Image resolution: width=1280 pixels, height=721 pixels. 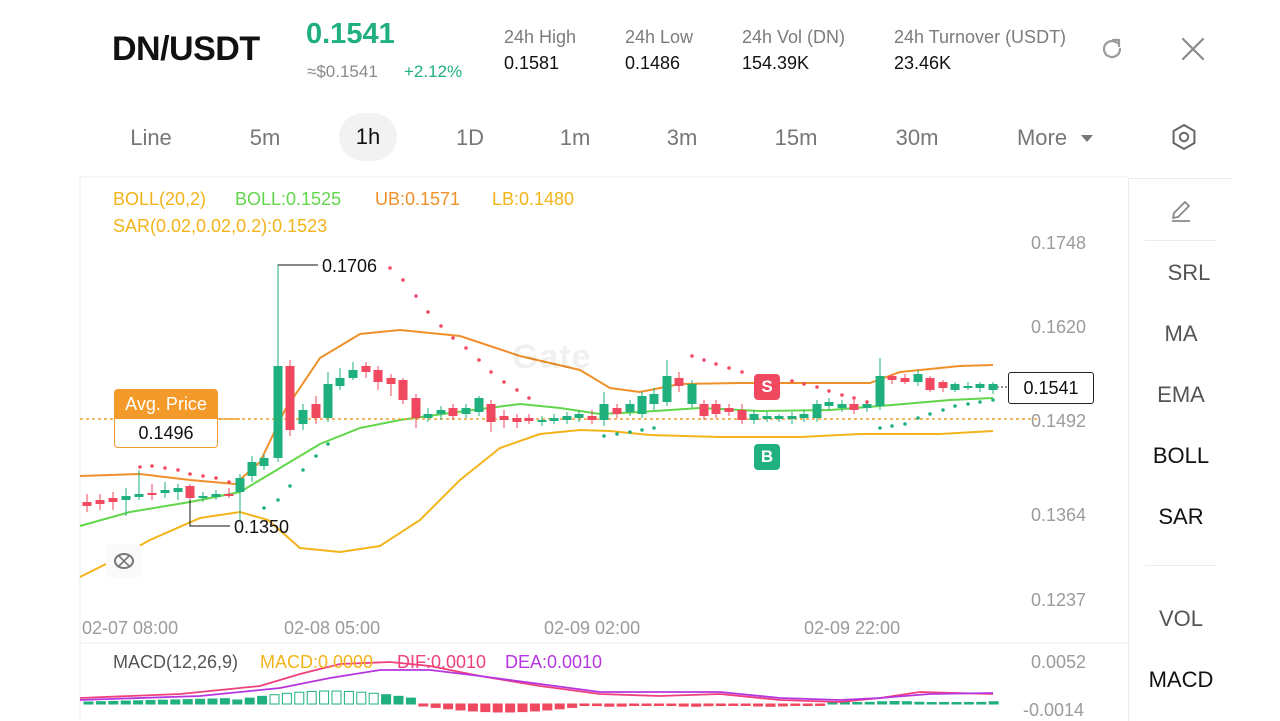 I want to click on indicator-ma: MA, so click(x=1181, y=334).